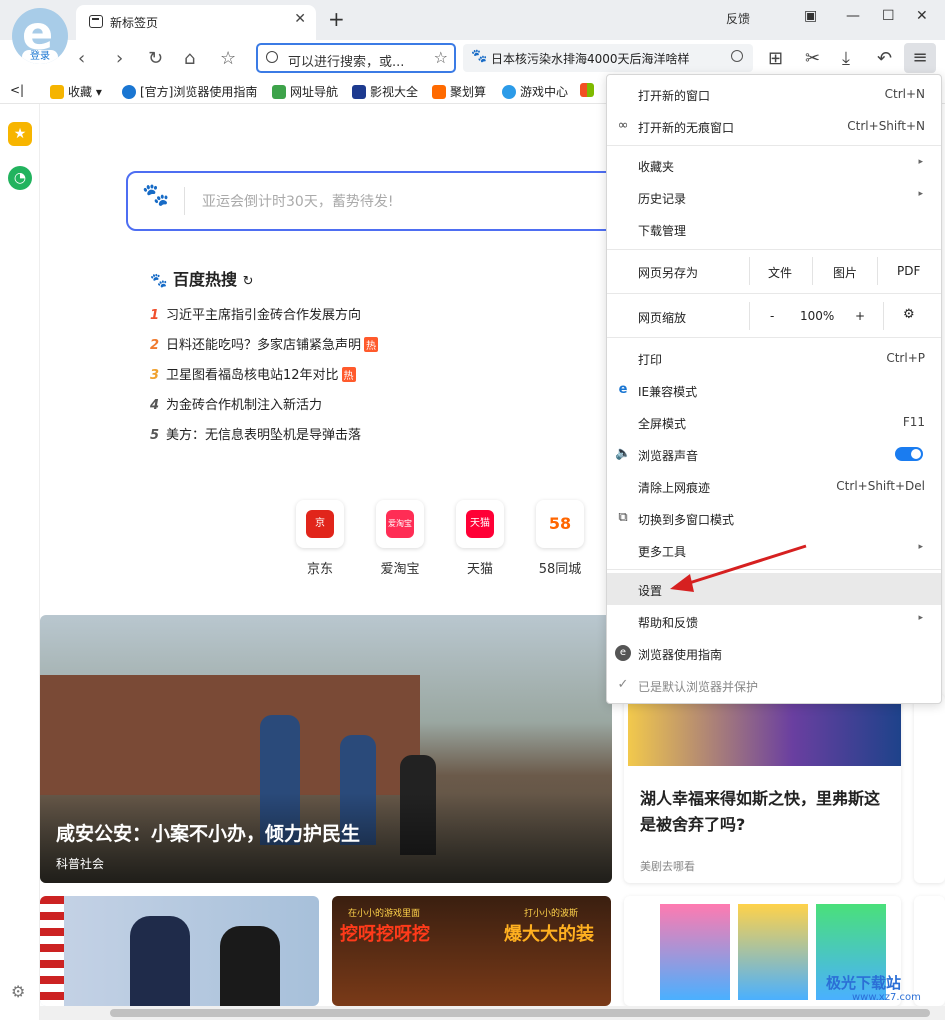 This screenshot has width=945, height=1020. I want to click on skin-icon: ▣, so click(810, 16).